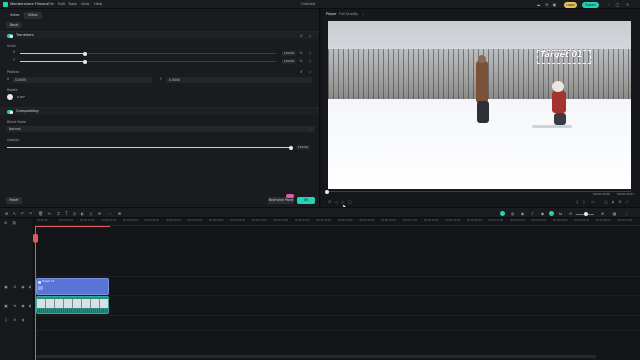 This screenshot has height=360, width=640. What do you see at coordinates (330, 202) in the screenshot?
I see `fullscreen-split-icon: ⊡` at bounding box center [330, 202].